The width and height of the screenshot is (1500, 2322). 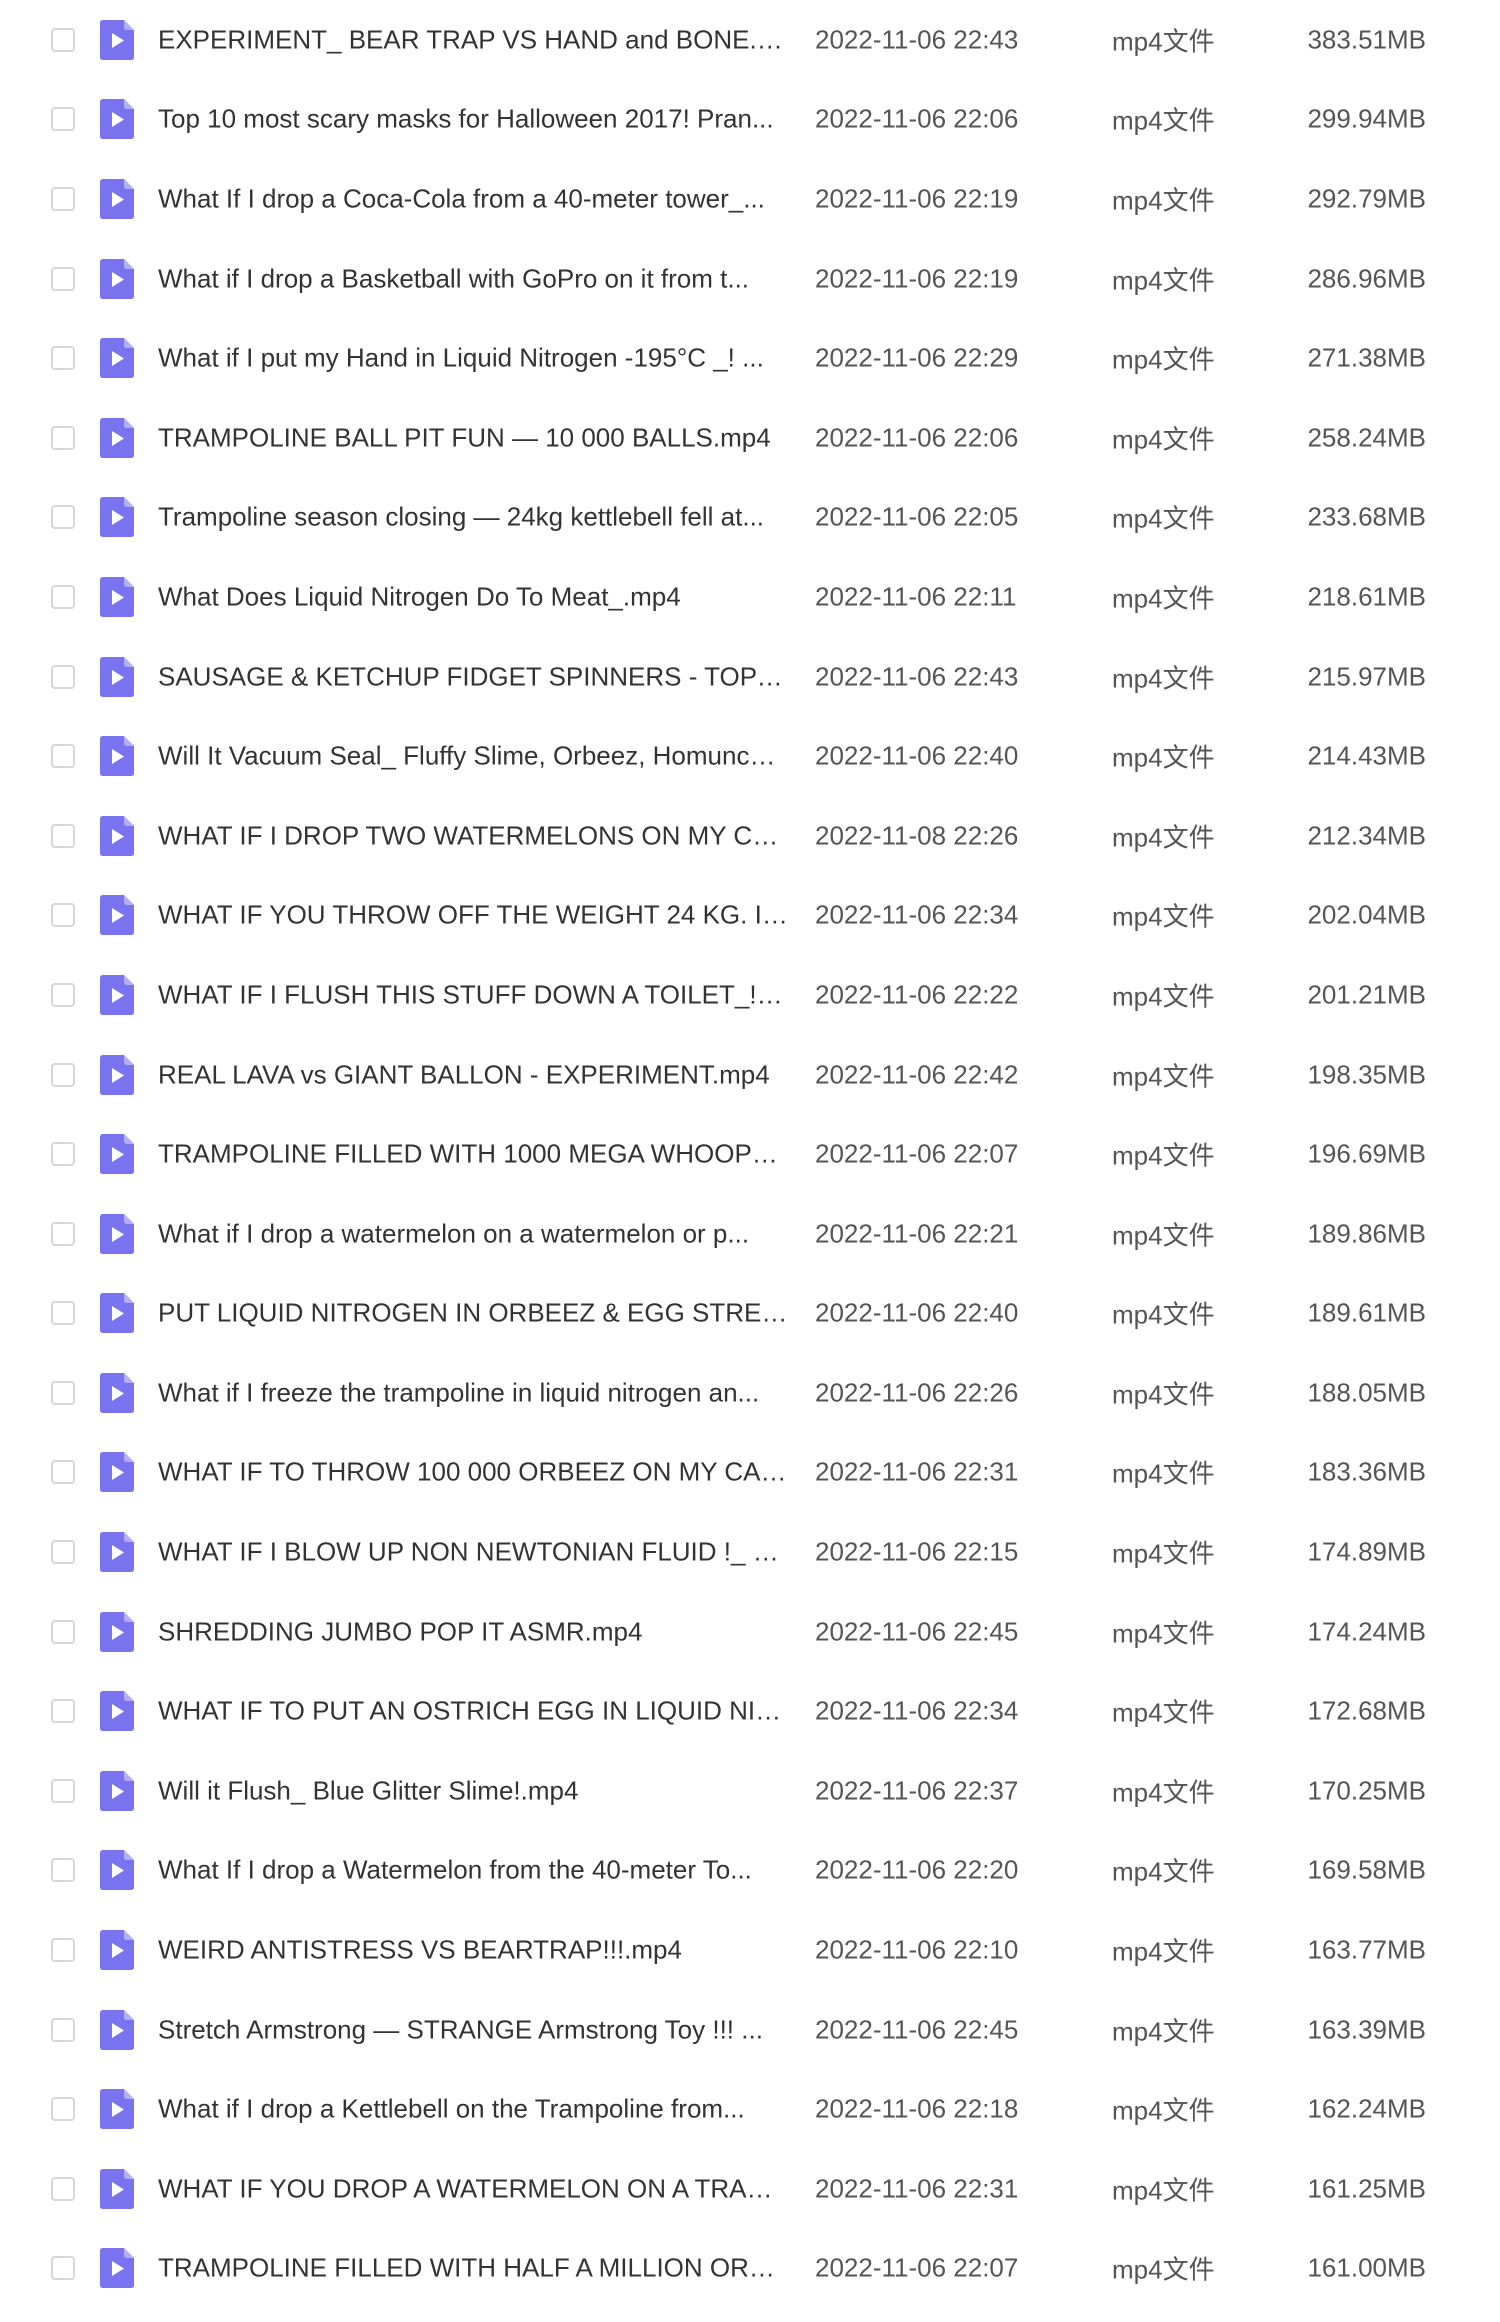 What do you see at coordinates (917, 835) in the screenshot?
I see `file-modified-date: 2022-11-08 22:26` at bounding box center [917, 835].